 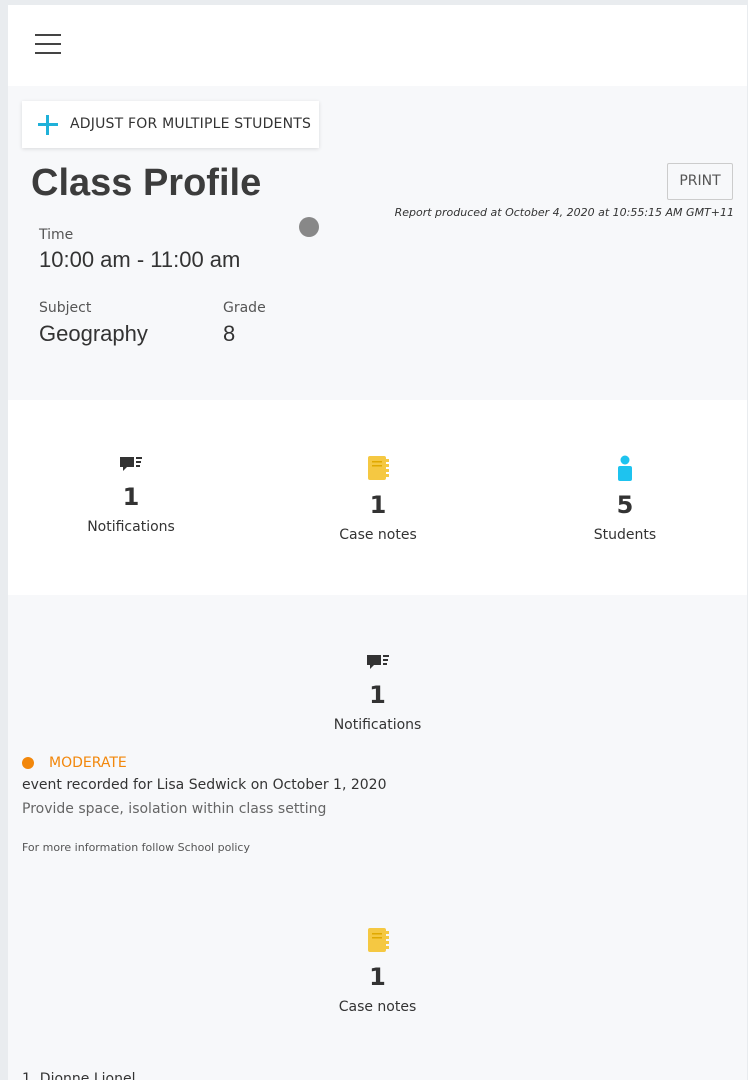 I want to click on severity-dot-icon, so click(x=28, y=763).